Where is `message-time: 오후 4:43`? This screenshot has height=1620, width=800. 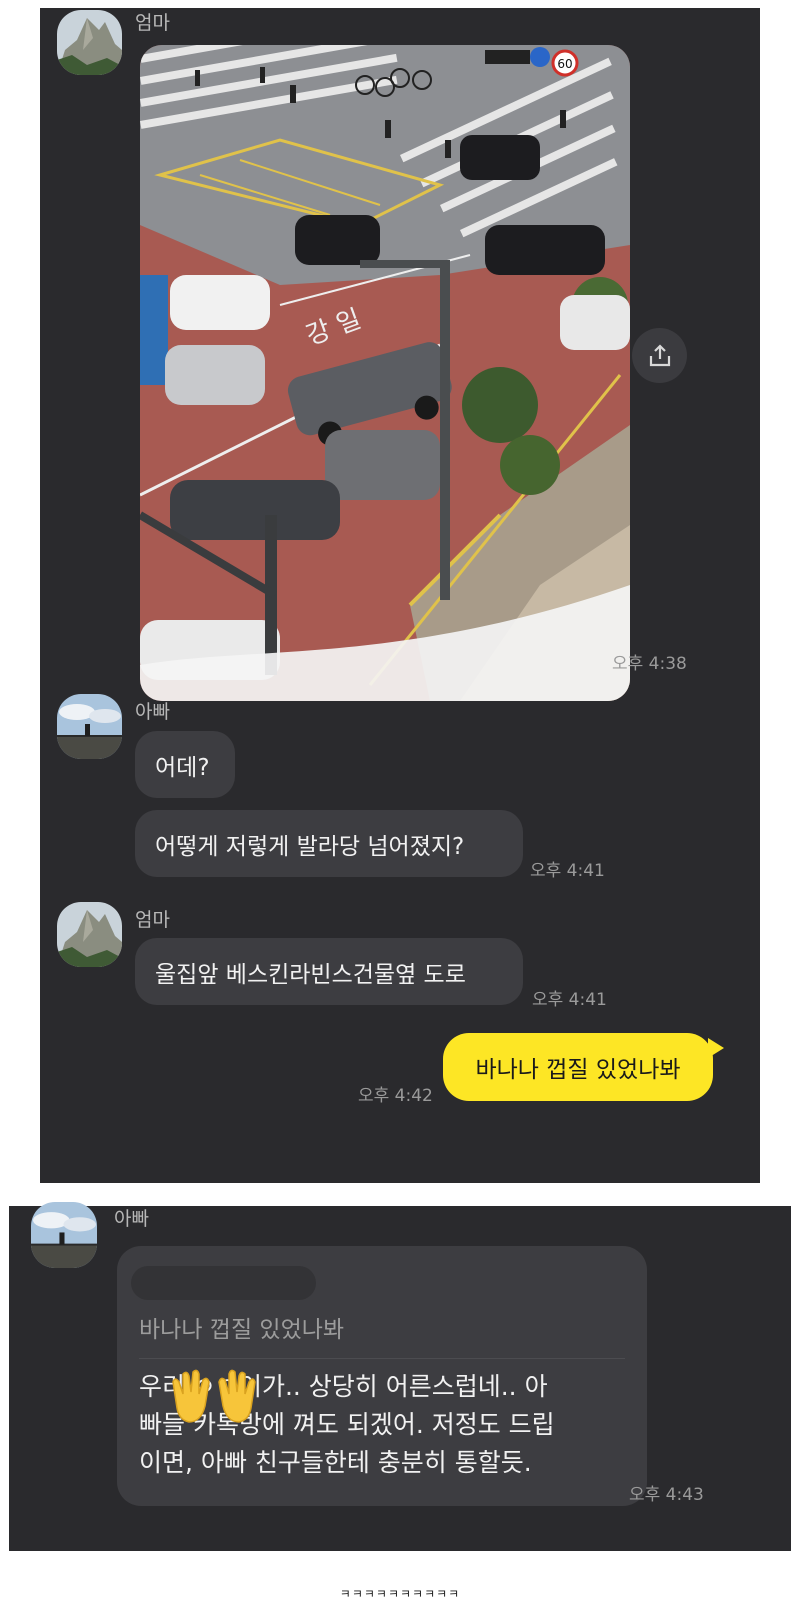 message-time: 오후 4:43 is located at coordinates (666, 1495).